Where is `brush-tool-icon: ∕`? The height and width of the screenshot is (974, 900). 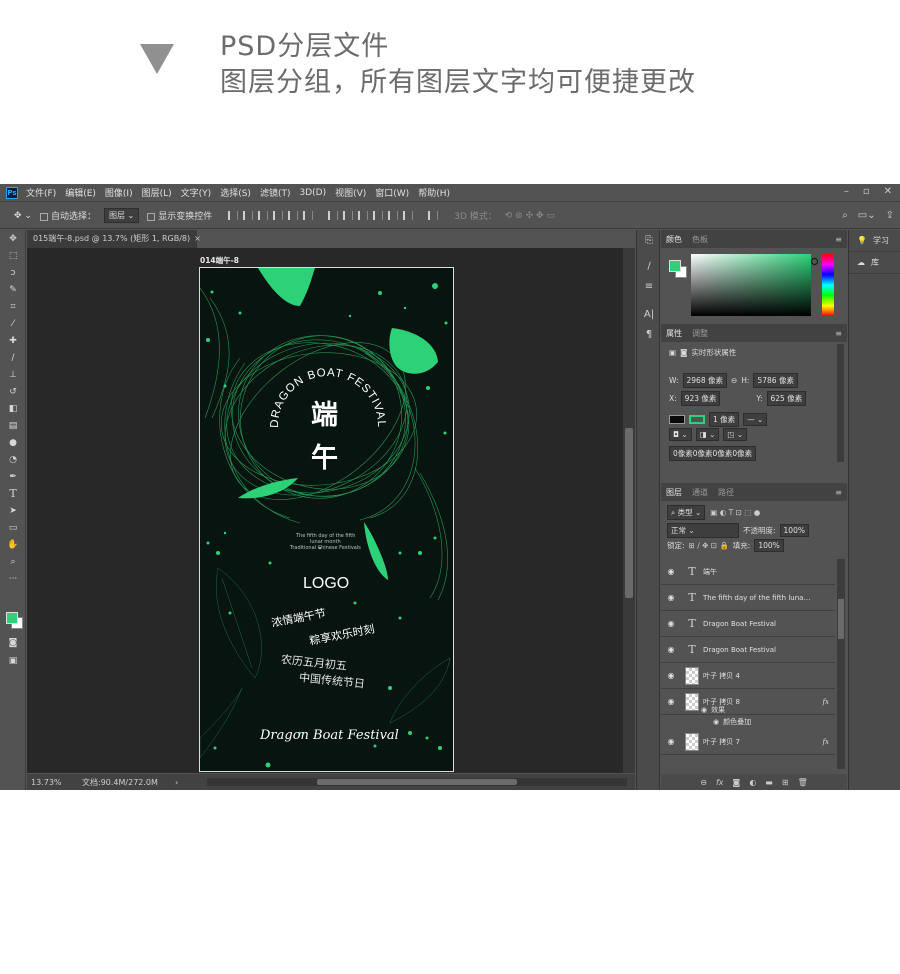 brush-tool-icon: ∕ is located at coordinates (13, 357).